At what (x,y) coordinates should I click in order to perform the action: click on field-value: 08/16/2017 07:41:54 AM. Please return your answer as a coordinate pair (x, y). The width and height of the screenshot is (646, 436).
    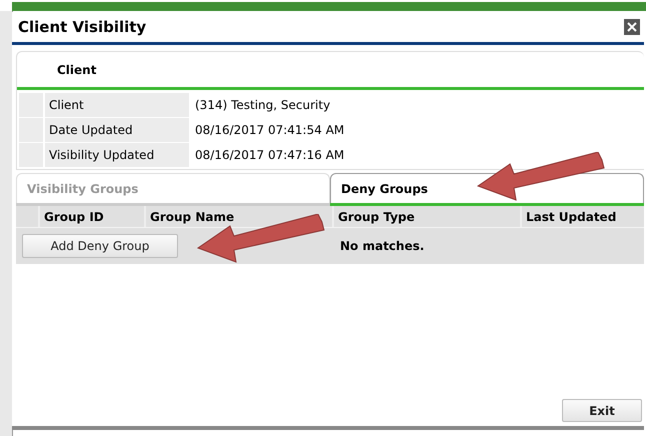
    Looking at the image, I should click on (269, 130).